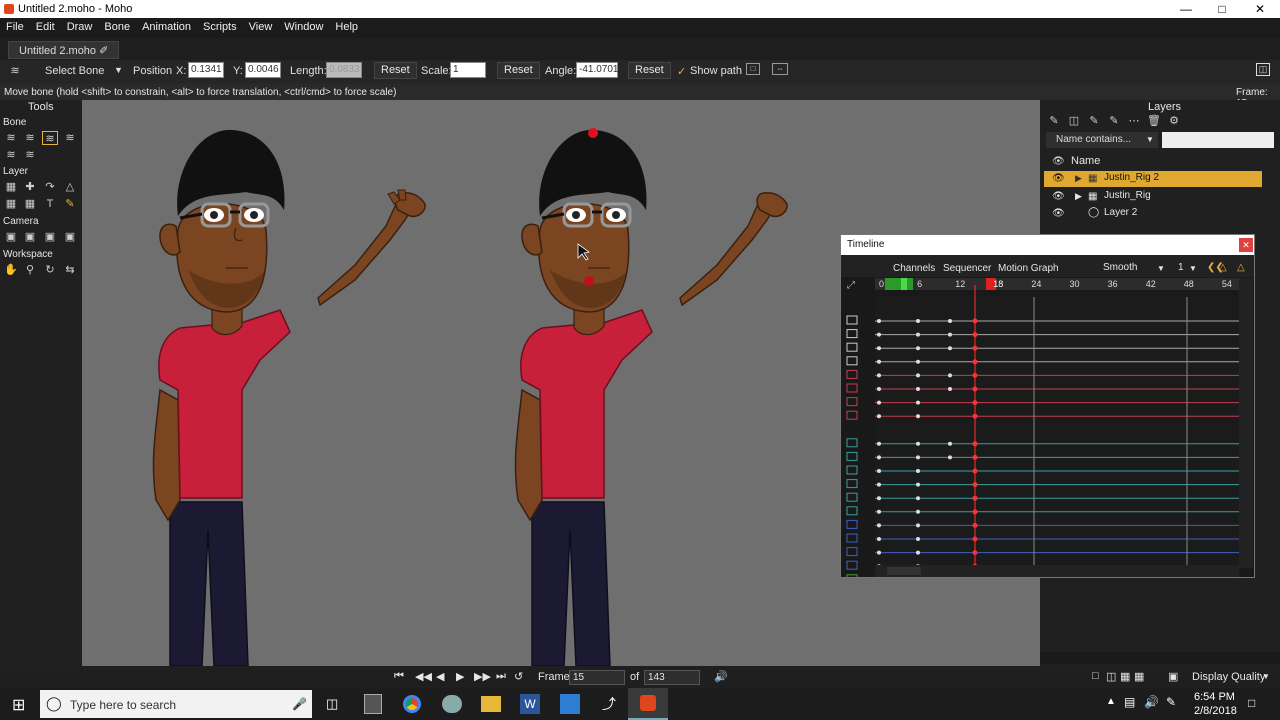 This screenshot has width=1280, height=720. I want to click on show-hidden-icons-icon: ▲, so click(1111, 701).